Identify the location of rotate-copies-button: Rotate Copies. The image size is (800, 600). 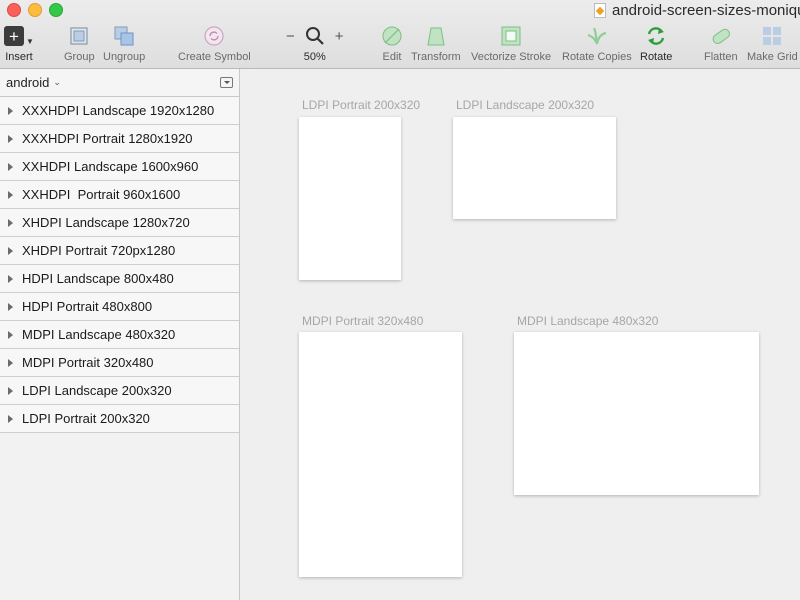
(597, 43).